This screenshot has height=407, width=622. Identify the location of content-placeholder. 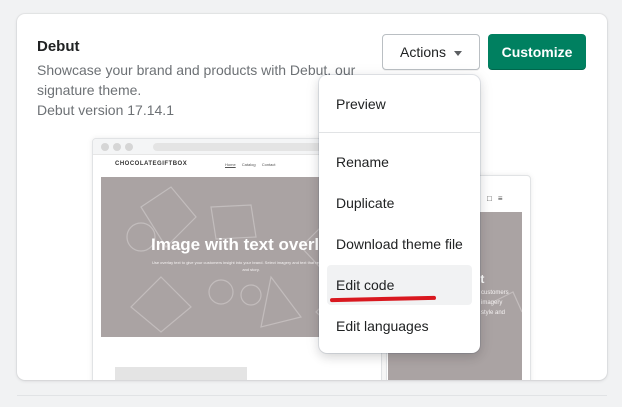
(181, 373).